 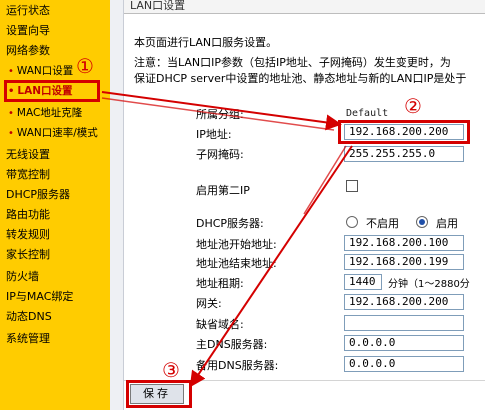 I want to click on group-value: Default, so click(x=367, y=113).